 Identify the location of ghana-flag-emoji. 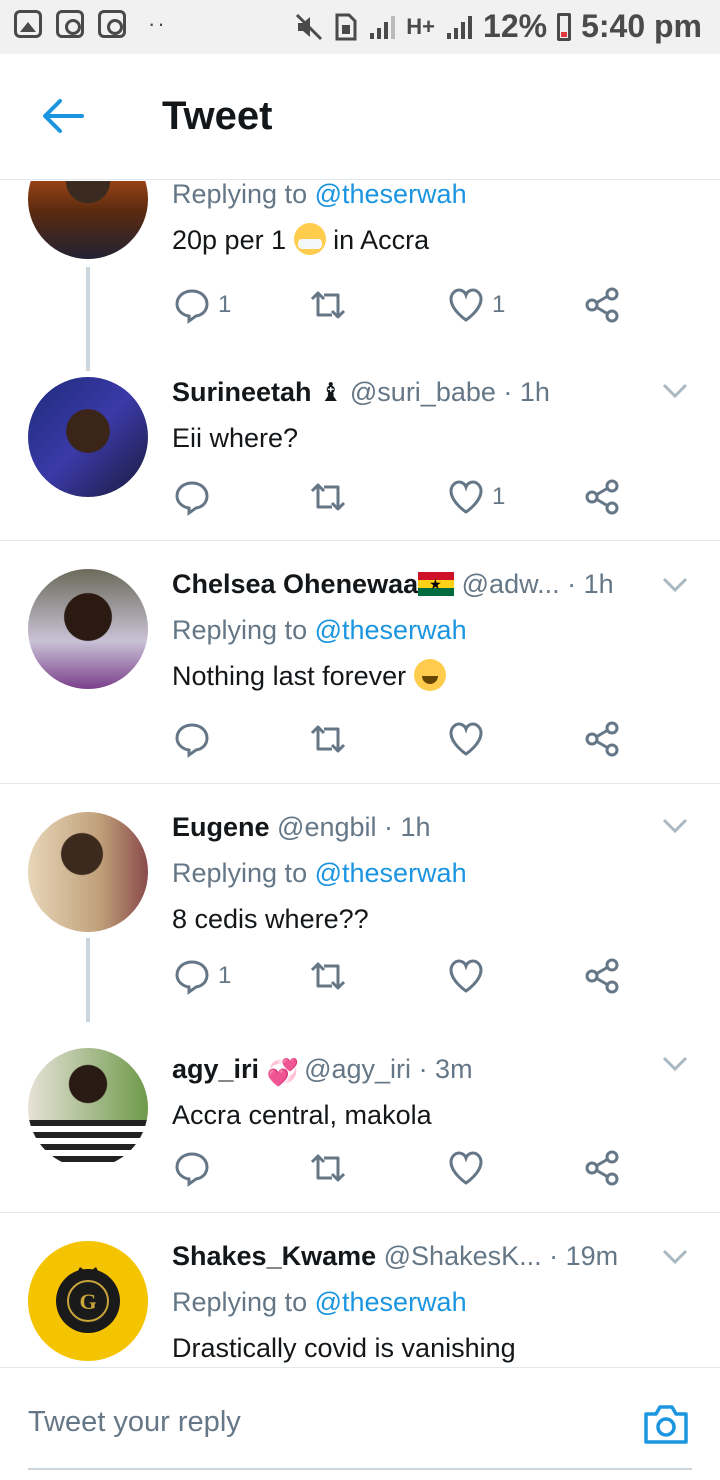
(436, 584).